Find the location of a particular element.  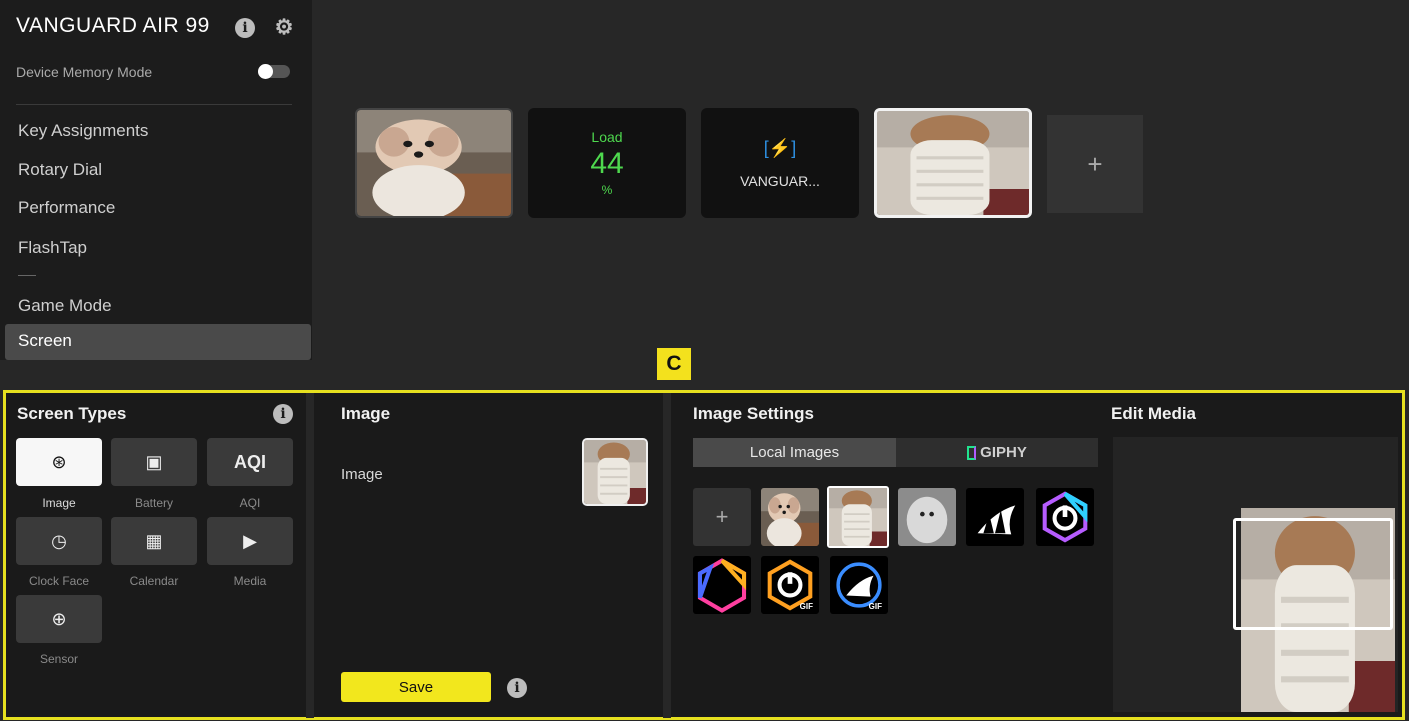

sensor-value: 44 is located at coordinates (607, 163).